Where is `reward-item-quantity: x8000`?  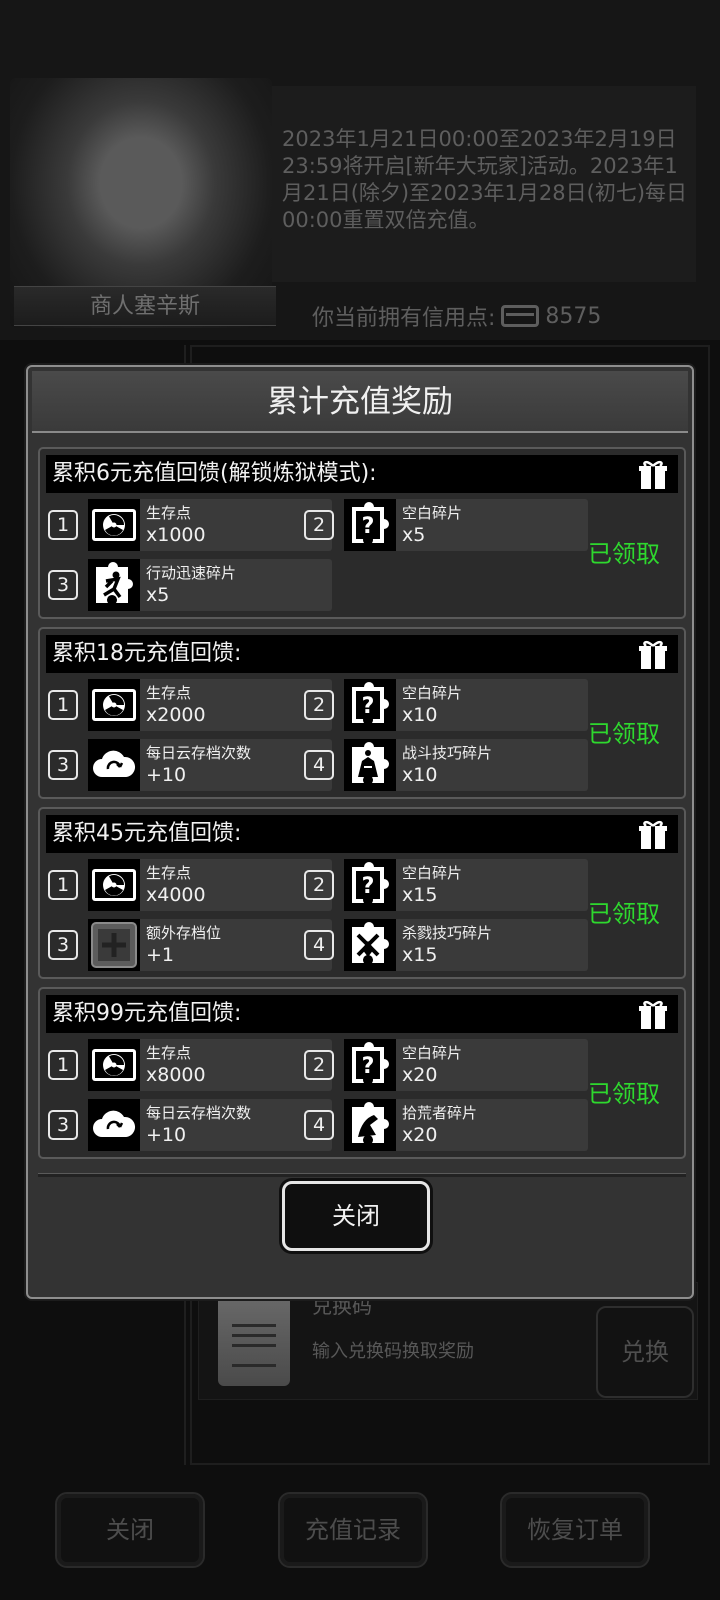 reward-item-quantity: x8000 is located at coordinates (176, 1075).